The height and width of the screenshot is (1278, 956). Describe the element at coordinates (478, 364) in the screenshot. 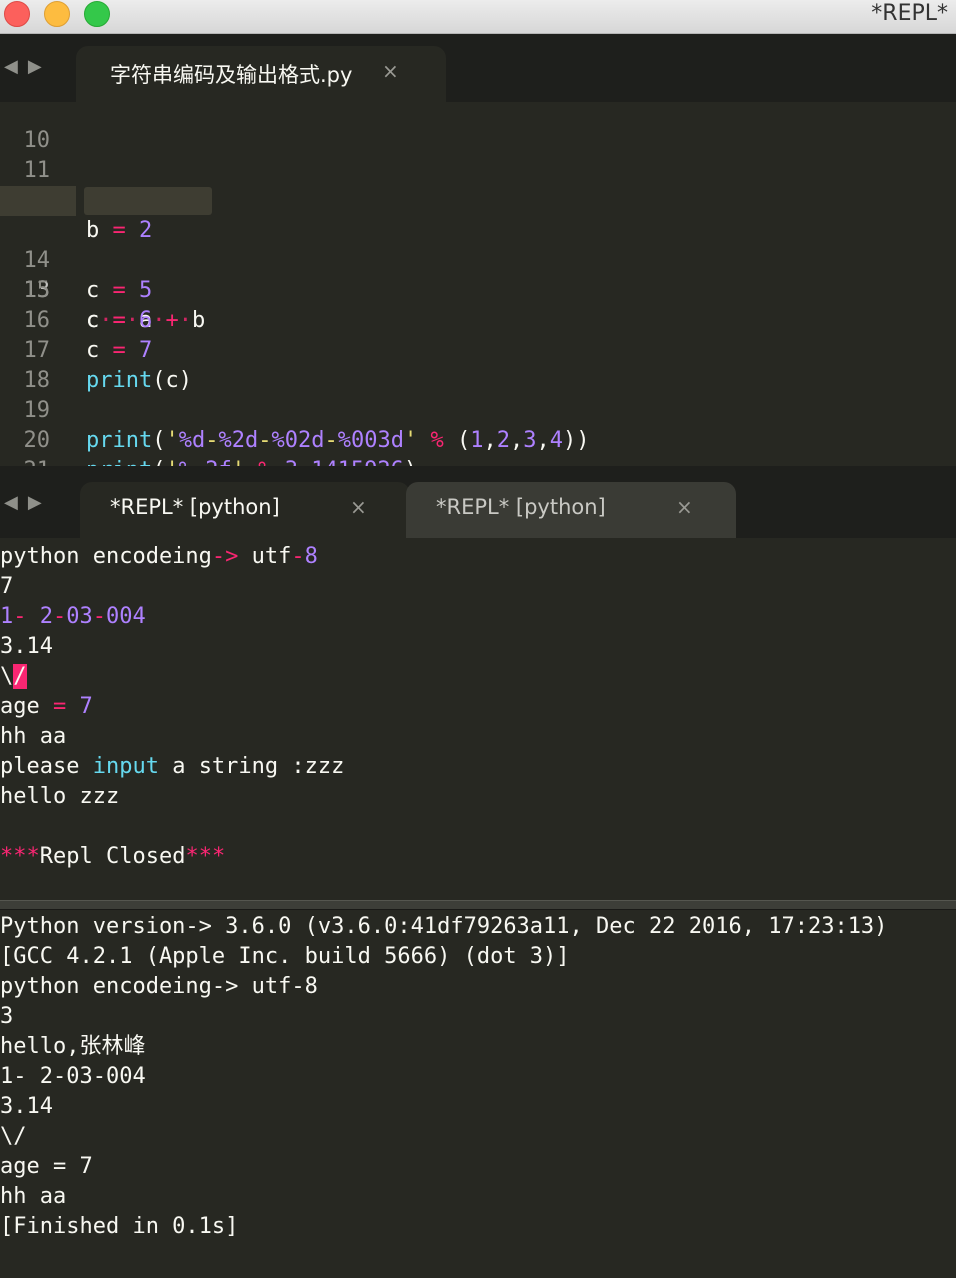

I see `code-line: 18` at that location.